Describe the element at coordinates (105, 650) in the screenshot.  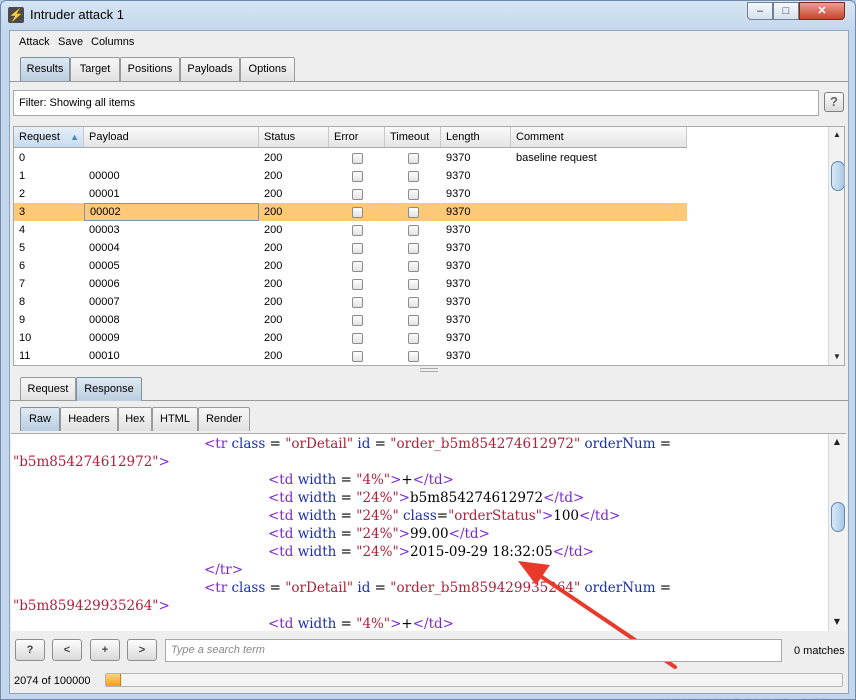
I see `add-button: +` at that location.